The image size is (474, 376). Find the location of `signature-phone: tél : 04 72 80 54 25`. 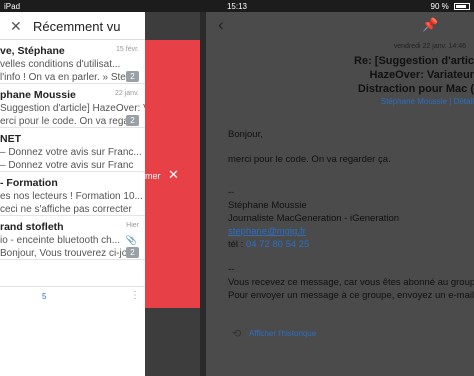

signature-phone: tél : 04 72 80 54 25 is located at coordinates (268, 245).